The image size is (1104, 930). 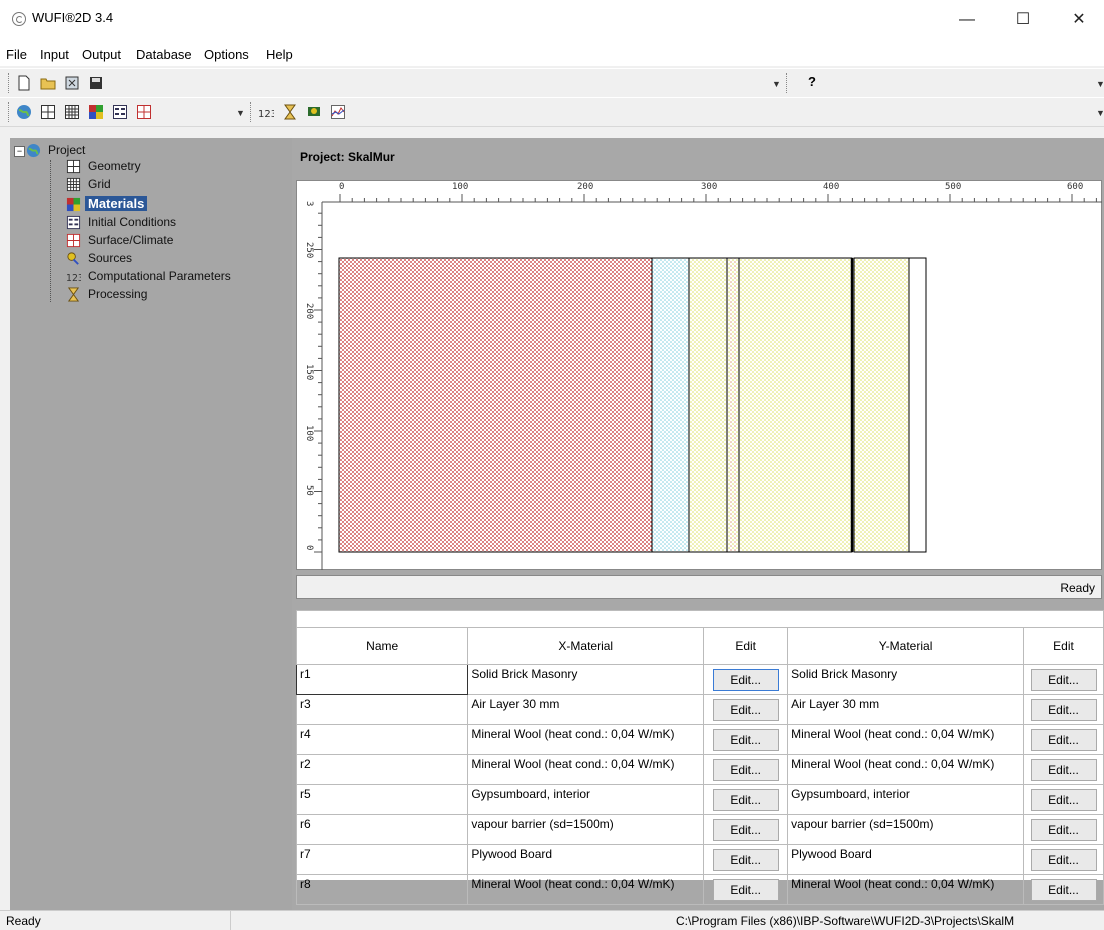 I want to click on close-project-icon, so click(x=72, y=83).